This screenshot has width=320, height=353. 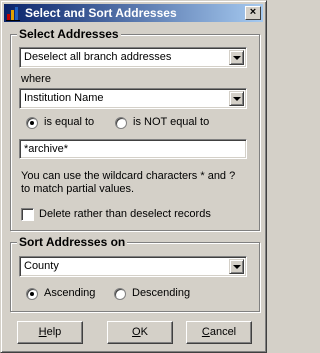 I want to click on radio-ascending, so click(x=32, y=294).